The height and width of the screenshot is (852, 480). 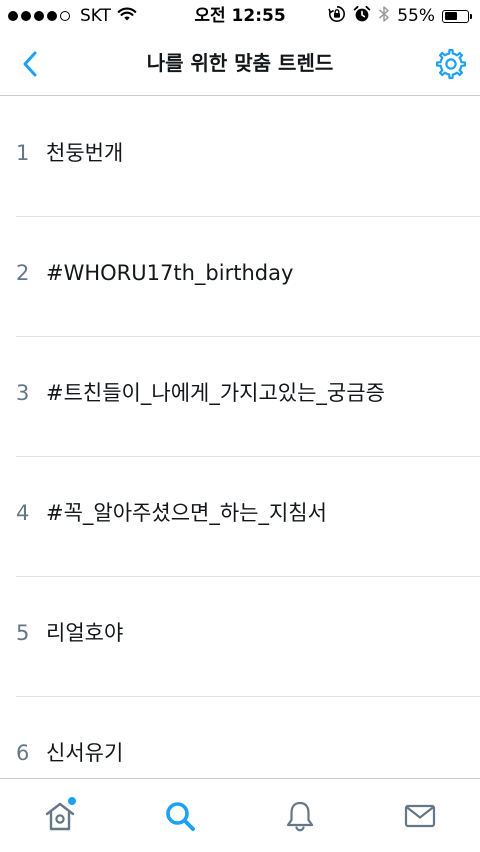 I want to click on back-button, so click(x=30, y=64).